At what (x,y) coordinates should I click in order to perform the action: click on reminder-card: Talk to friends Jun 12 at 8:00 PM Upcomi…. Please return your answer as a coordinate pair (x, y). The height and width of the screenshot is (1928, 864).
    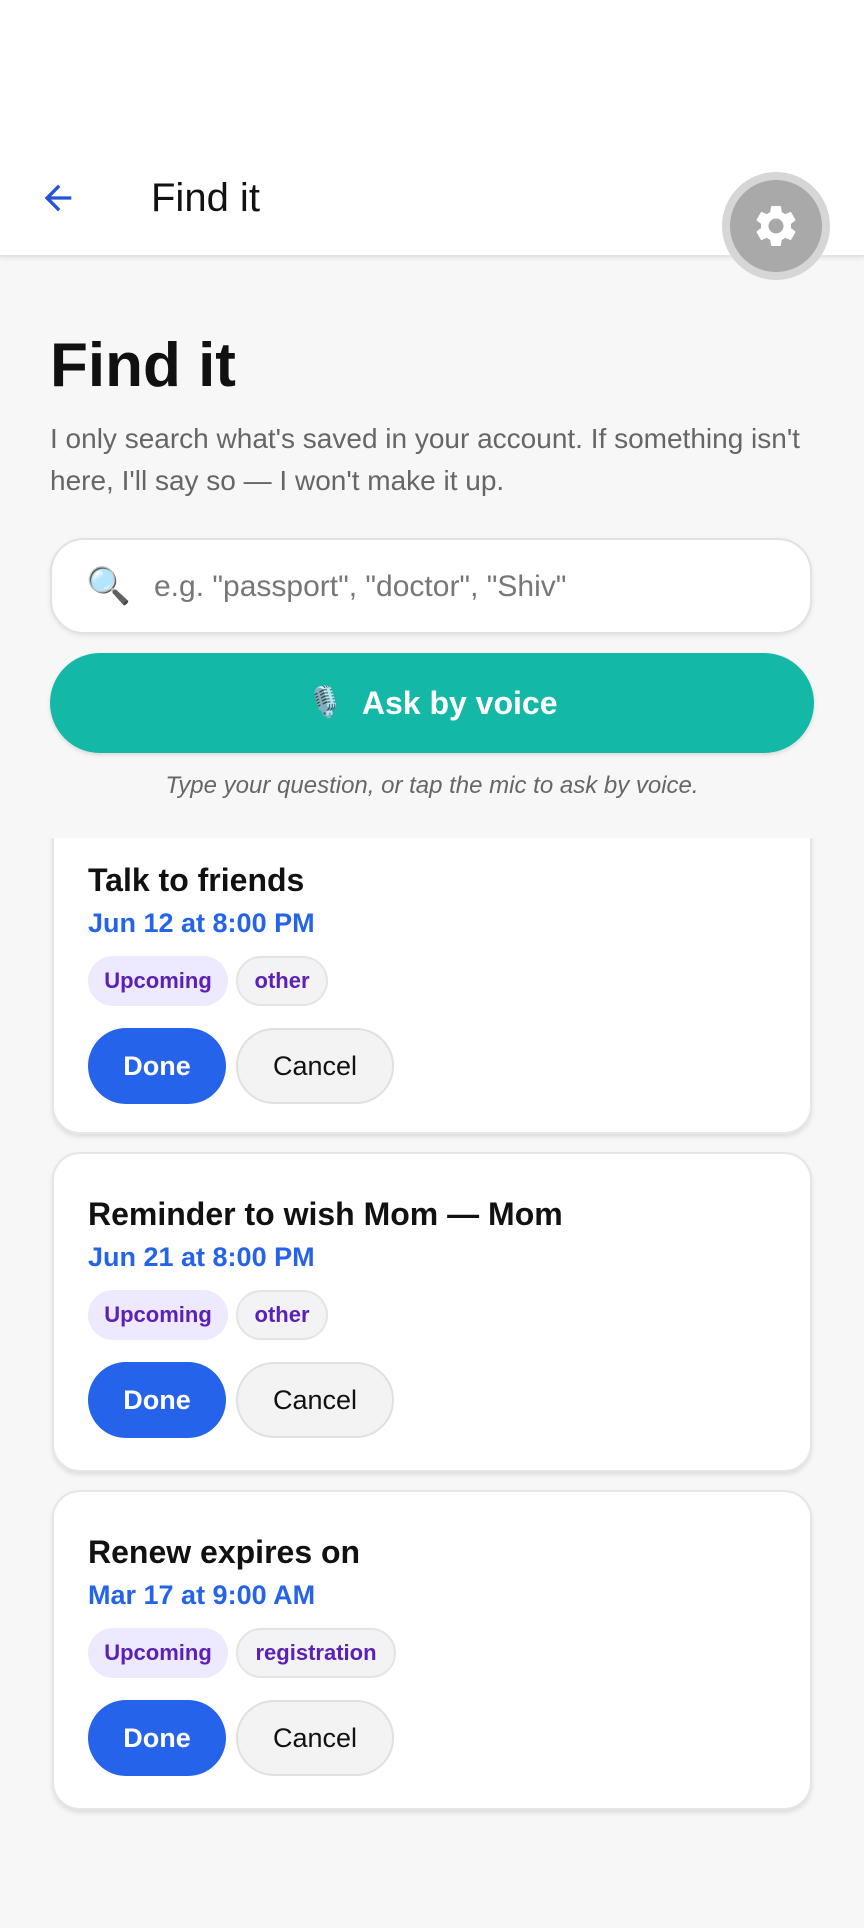
    Looking at the image, I should click on (432, 986).